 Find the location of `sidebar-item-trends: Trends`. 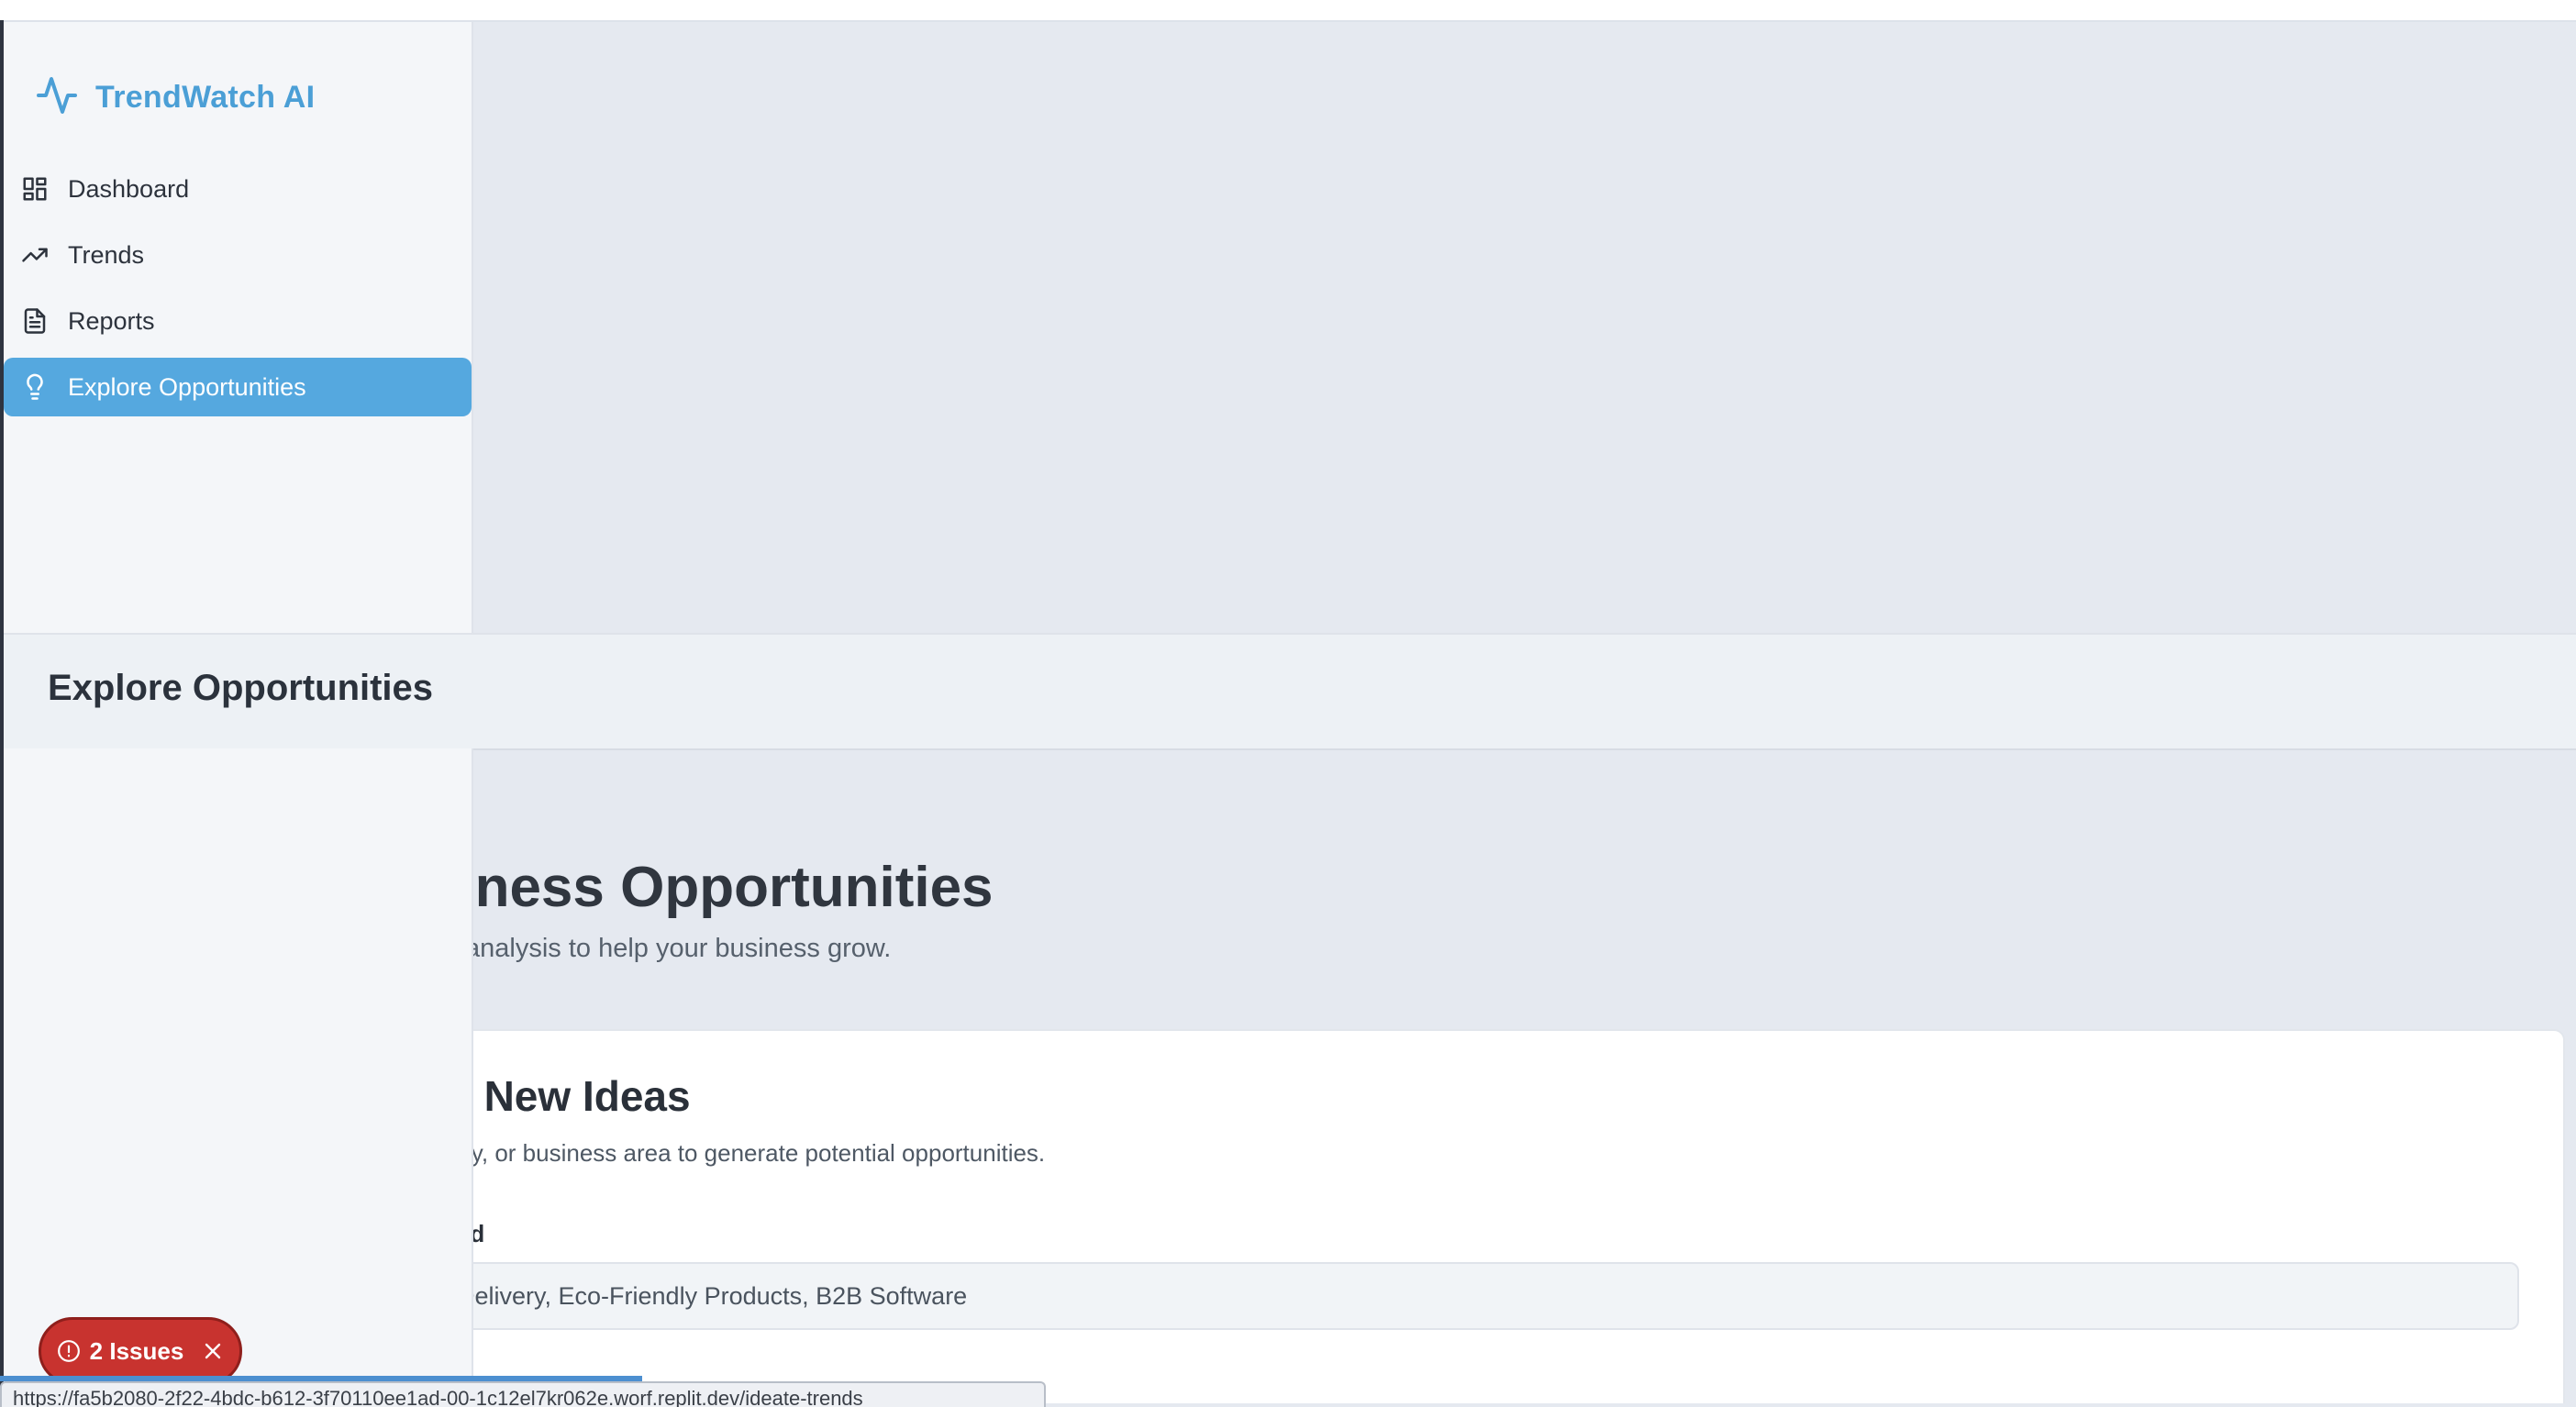

sidebar-item-trends: Trends is located at coordinates (238, 255).